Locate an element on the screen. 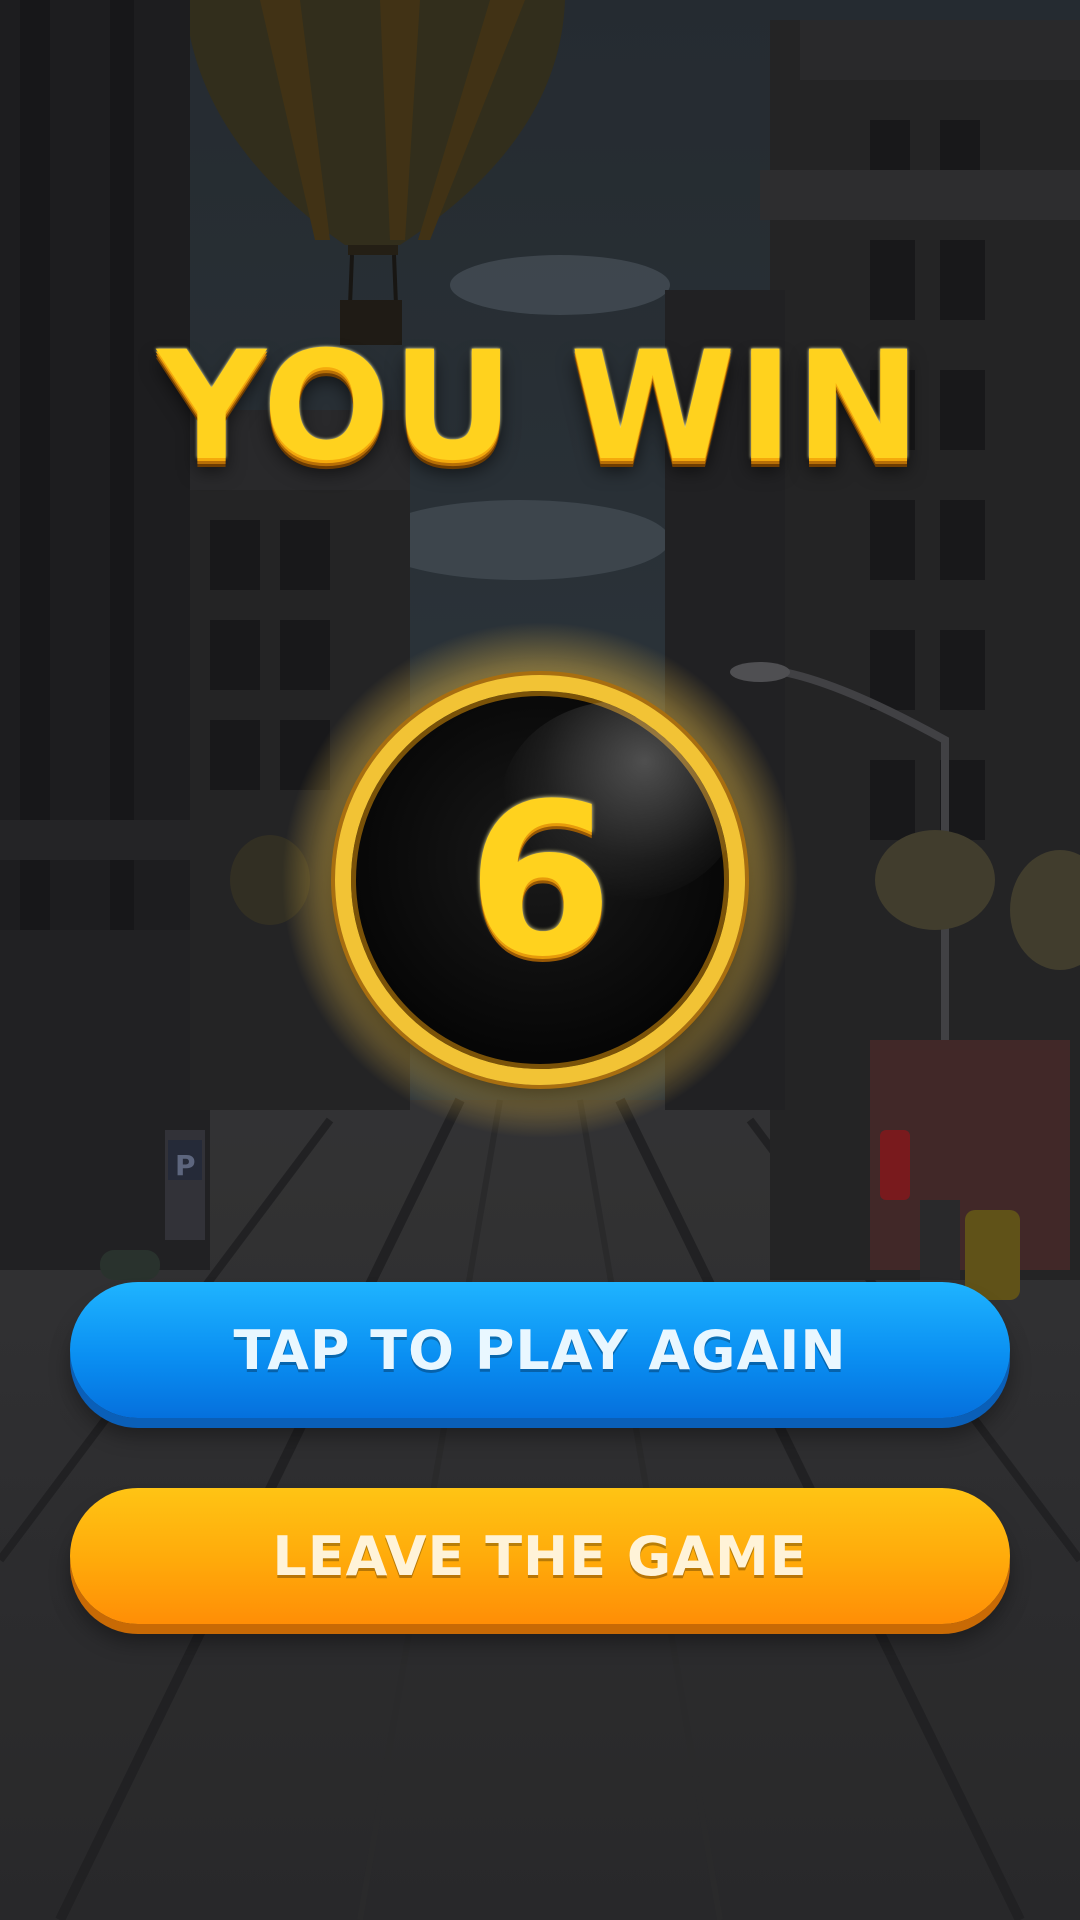  score-disc: 6 is located at coordinates (540, 880).